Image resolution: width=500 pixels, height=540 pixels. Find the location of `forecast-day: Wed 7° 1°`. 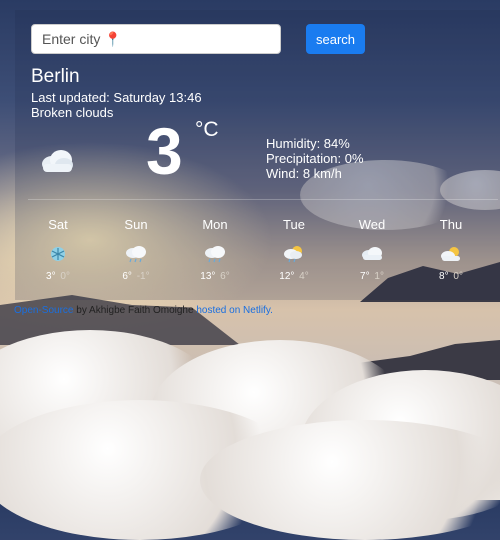

forecast-day: Wed 7° 1° is located at coordinates (372, 249).